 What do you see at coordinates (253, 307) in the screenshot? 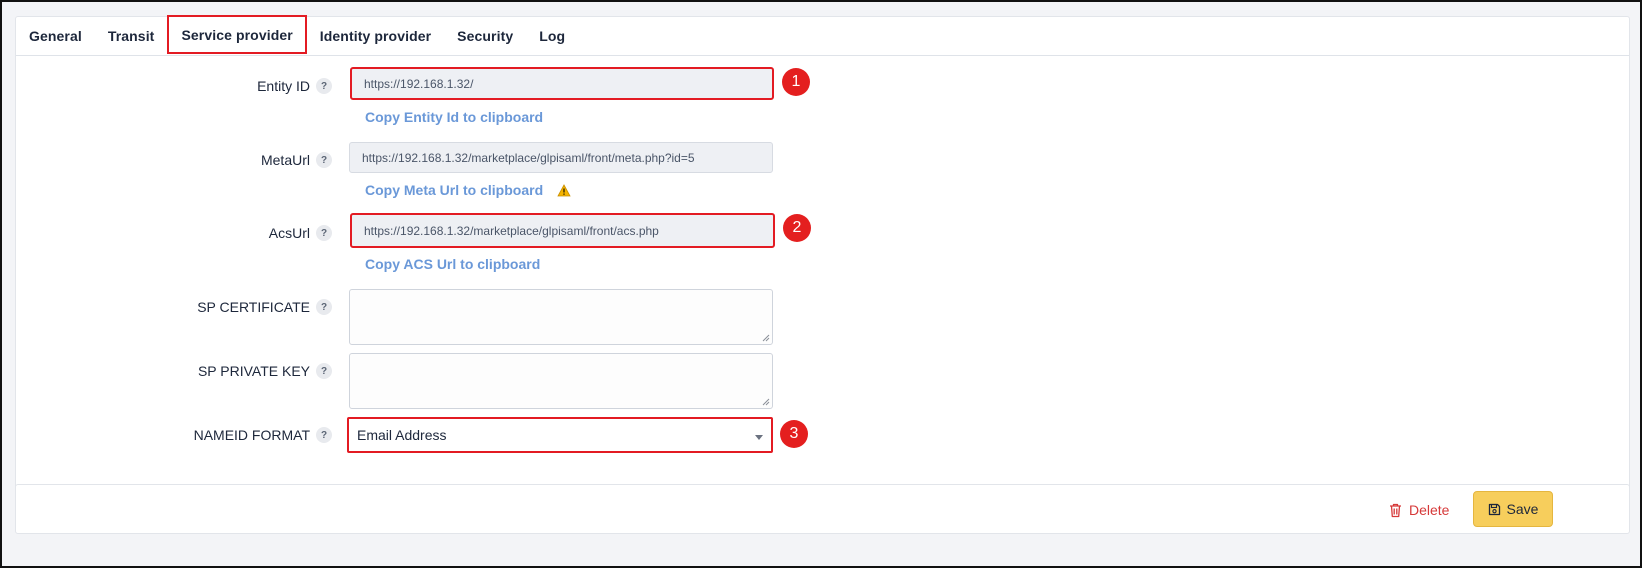
I see `sp-certificate-label: SP CERTIFICATE` at bounding box center [253, 307].